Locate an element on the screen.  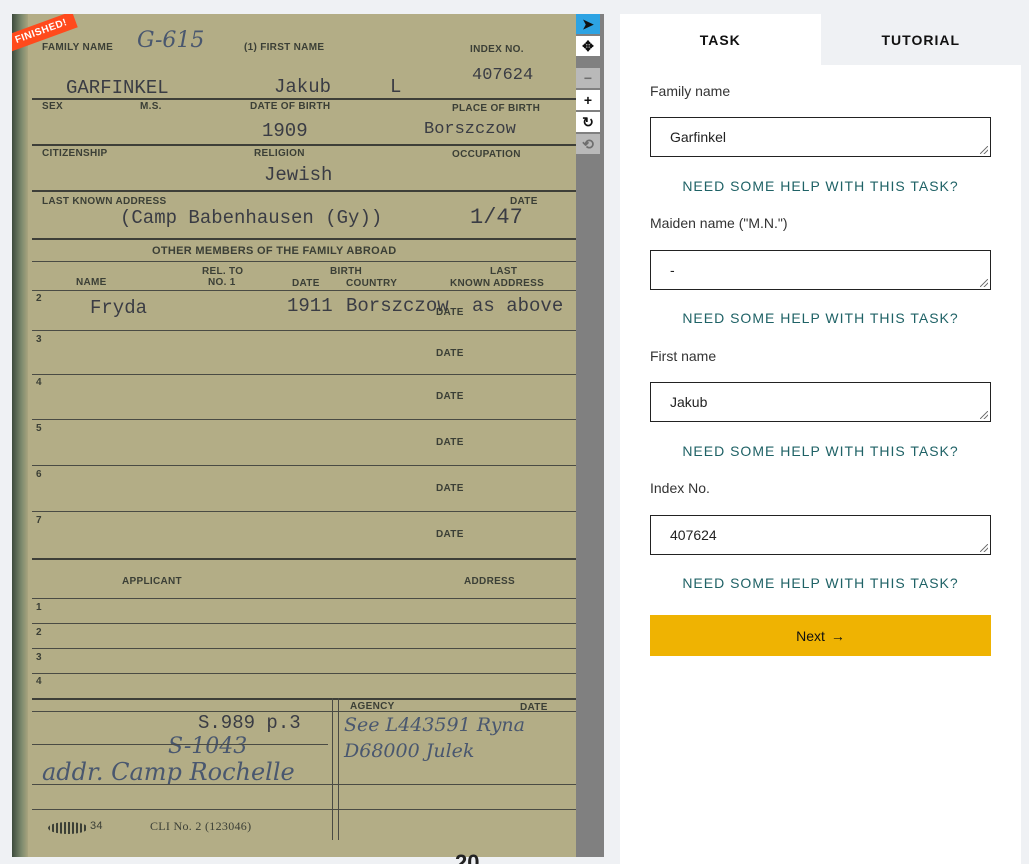
index-no-field: 407624 is located at coordinates (820, 535).